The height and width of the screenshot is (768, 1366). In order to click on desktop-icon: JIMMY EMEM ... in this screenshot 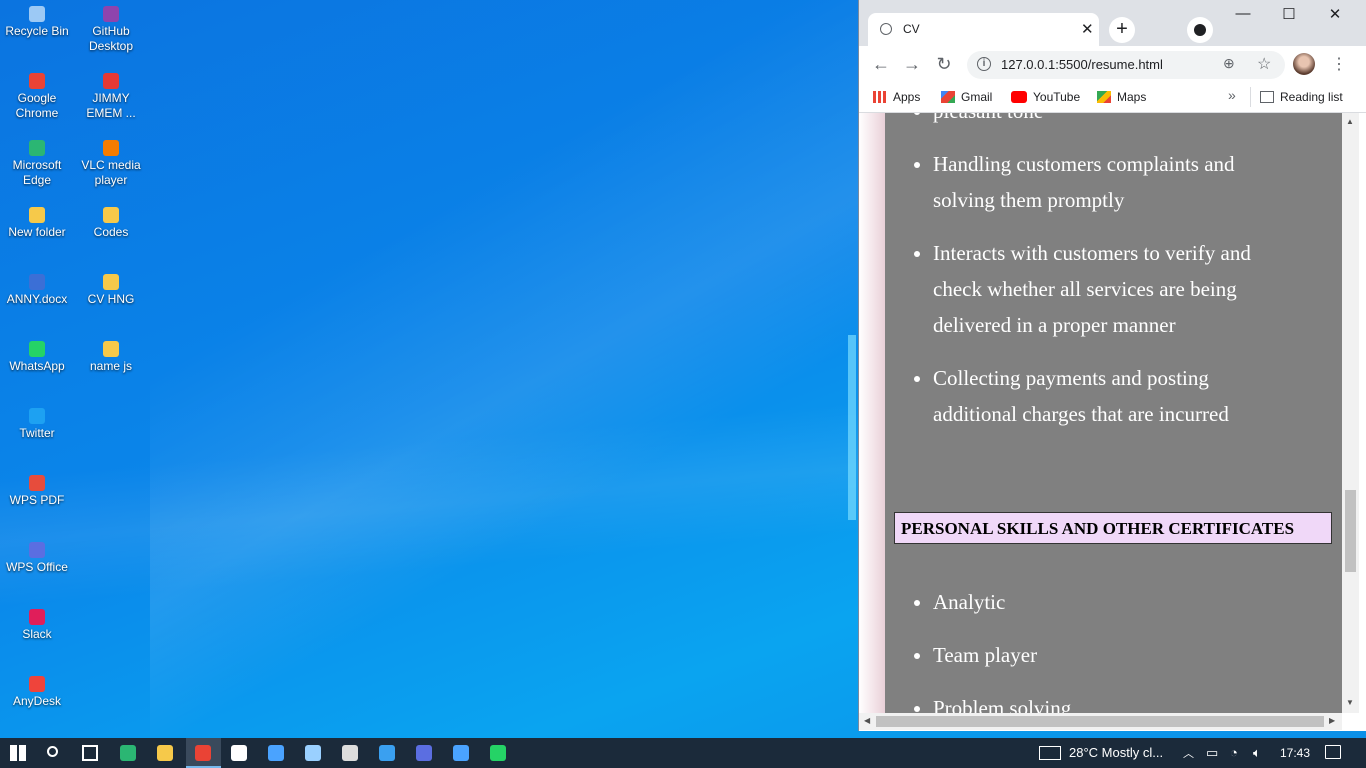, I will do `click(111, 97)`.